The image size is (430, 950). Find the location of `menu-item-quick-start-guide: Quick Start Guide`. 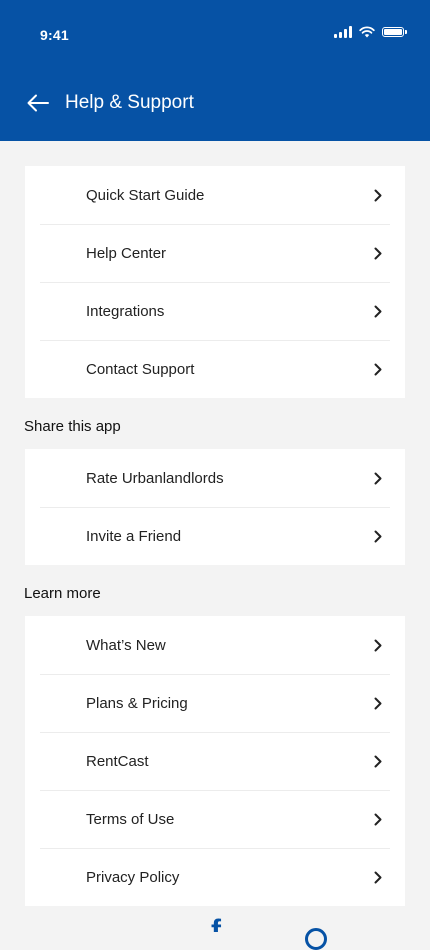

menu-item-quick-start-guide: Quick Start Guide is located at coordinates (215, 195).